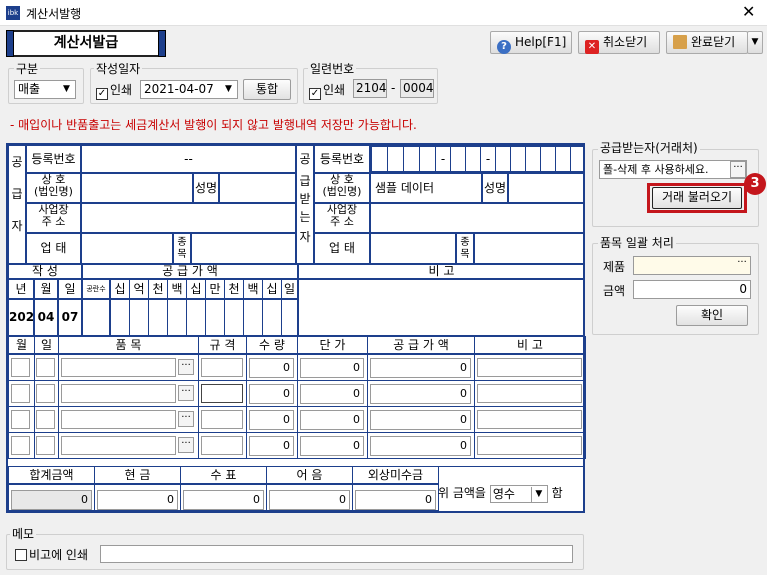  I want to click on date-input: 2021-04-07 ▼, so click(189, 89).